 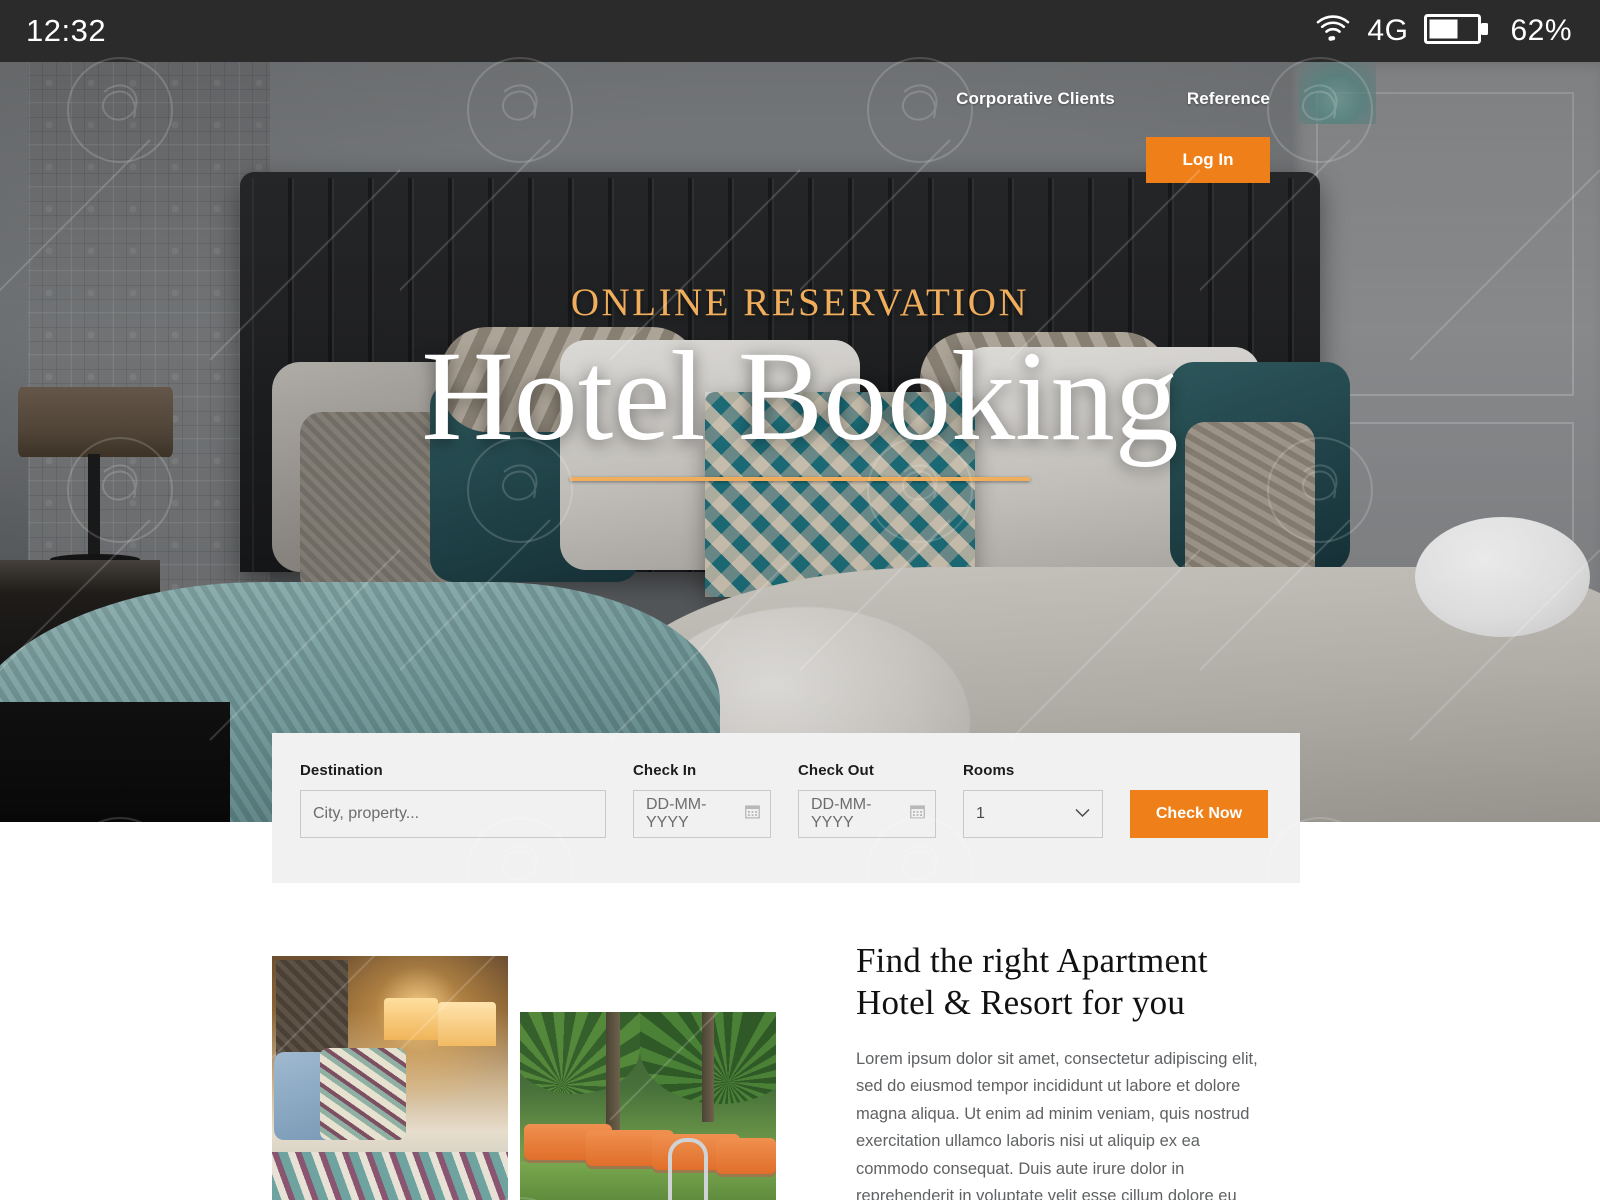 What do you see at coordinates (746, 1156) in the screenshot?
I see `decor-lounger` at bounding box center [746, 1156].